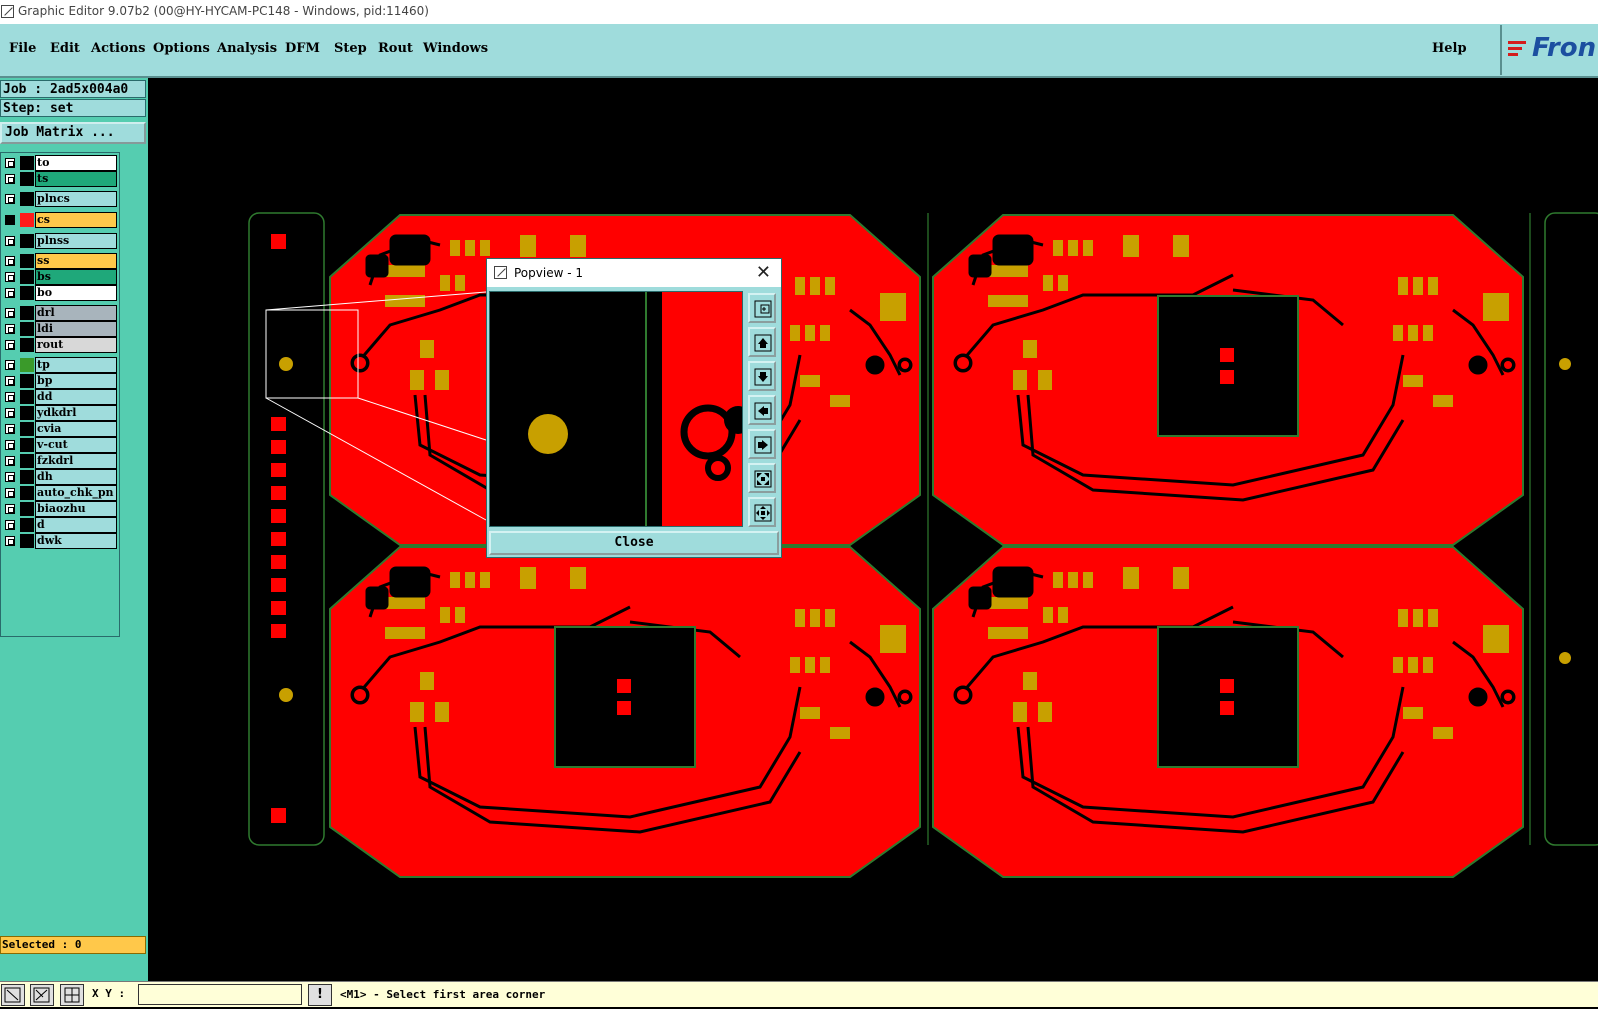 This screenshot has height=1009, width=1598. I want to click on layer-name: plncs, so click(76, 199).